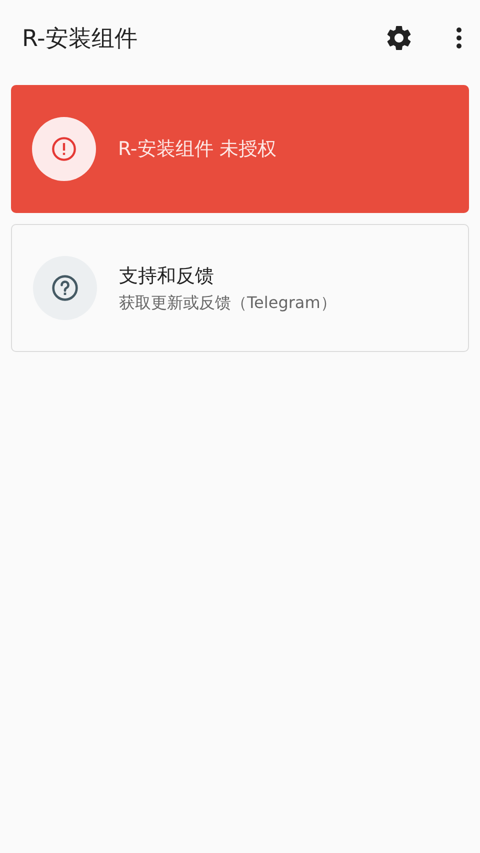 This screenshot has height=853, width=480. I want to click on card-title: R-安装组件 未授权, so click(197, 149).